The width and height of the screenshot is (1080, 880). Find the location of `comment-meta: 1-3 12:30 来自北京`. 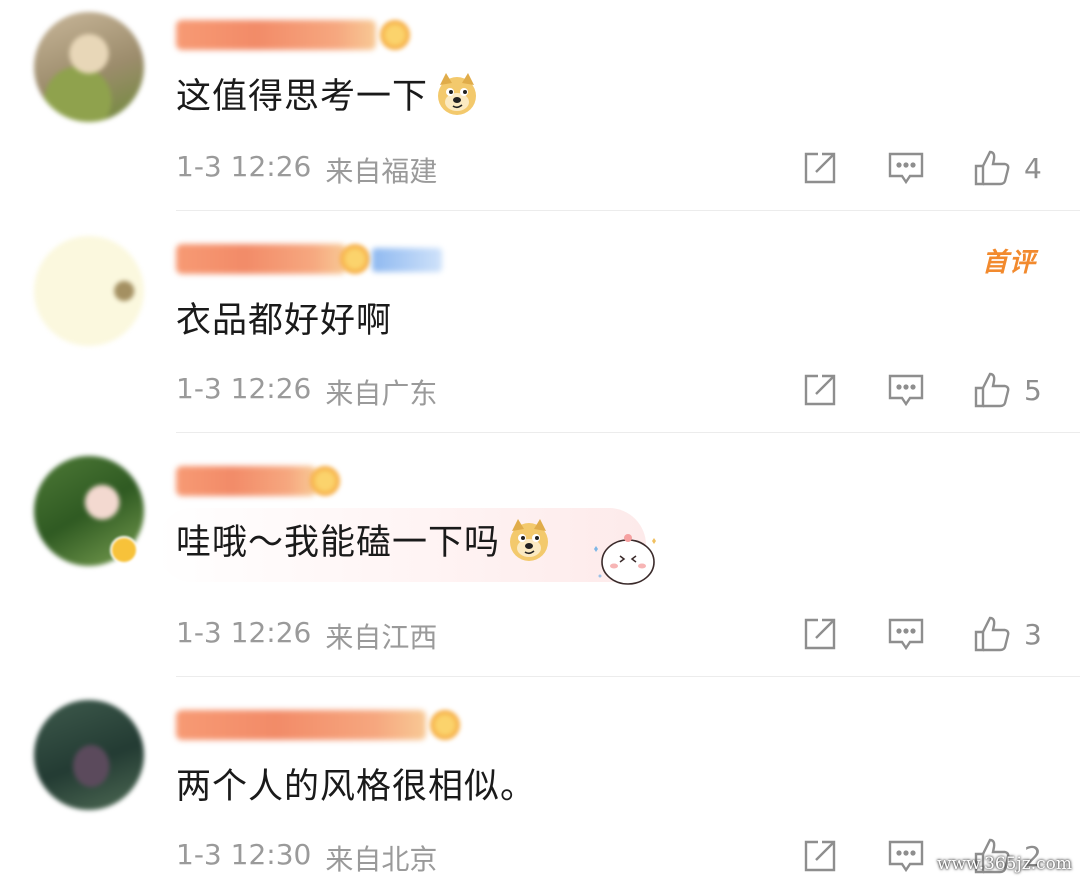

comment-meta: 1-3 12:30 来自北京 is located at coordinates (306, 858).